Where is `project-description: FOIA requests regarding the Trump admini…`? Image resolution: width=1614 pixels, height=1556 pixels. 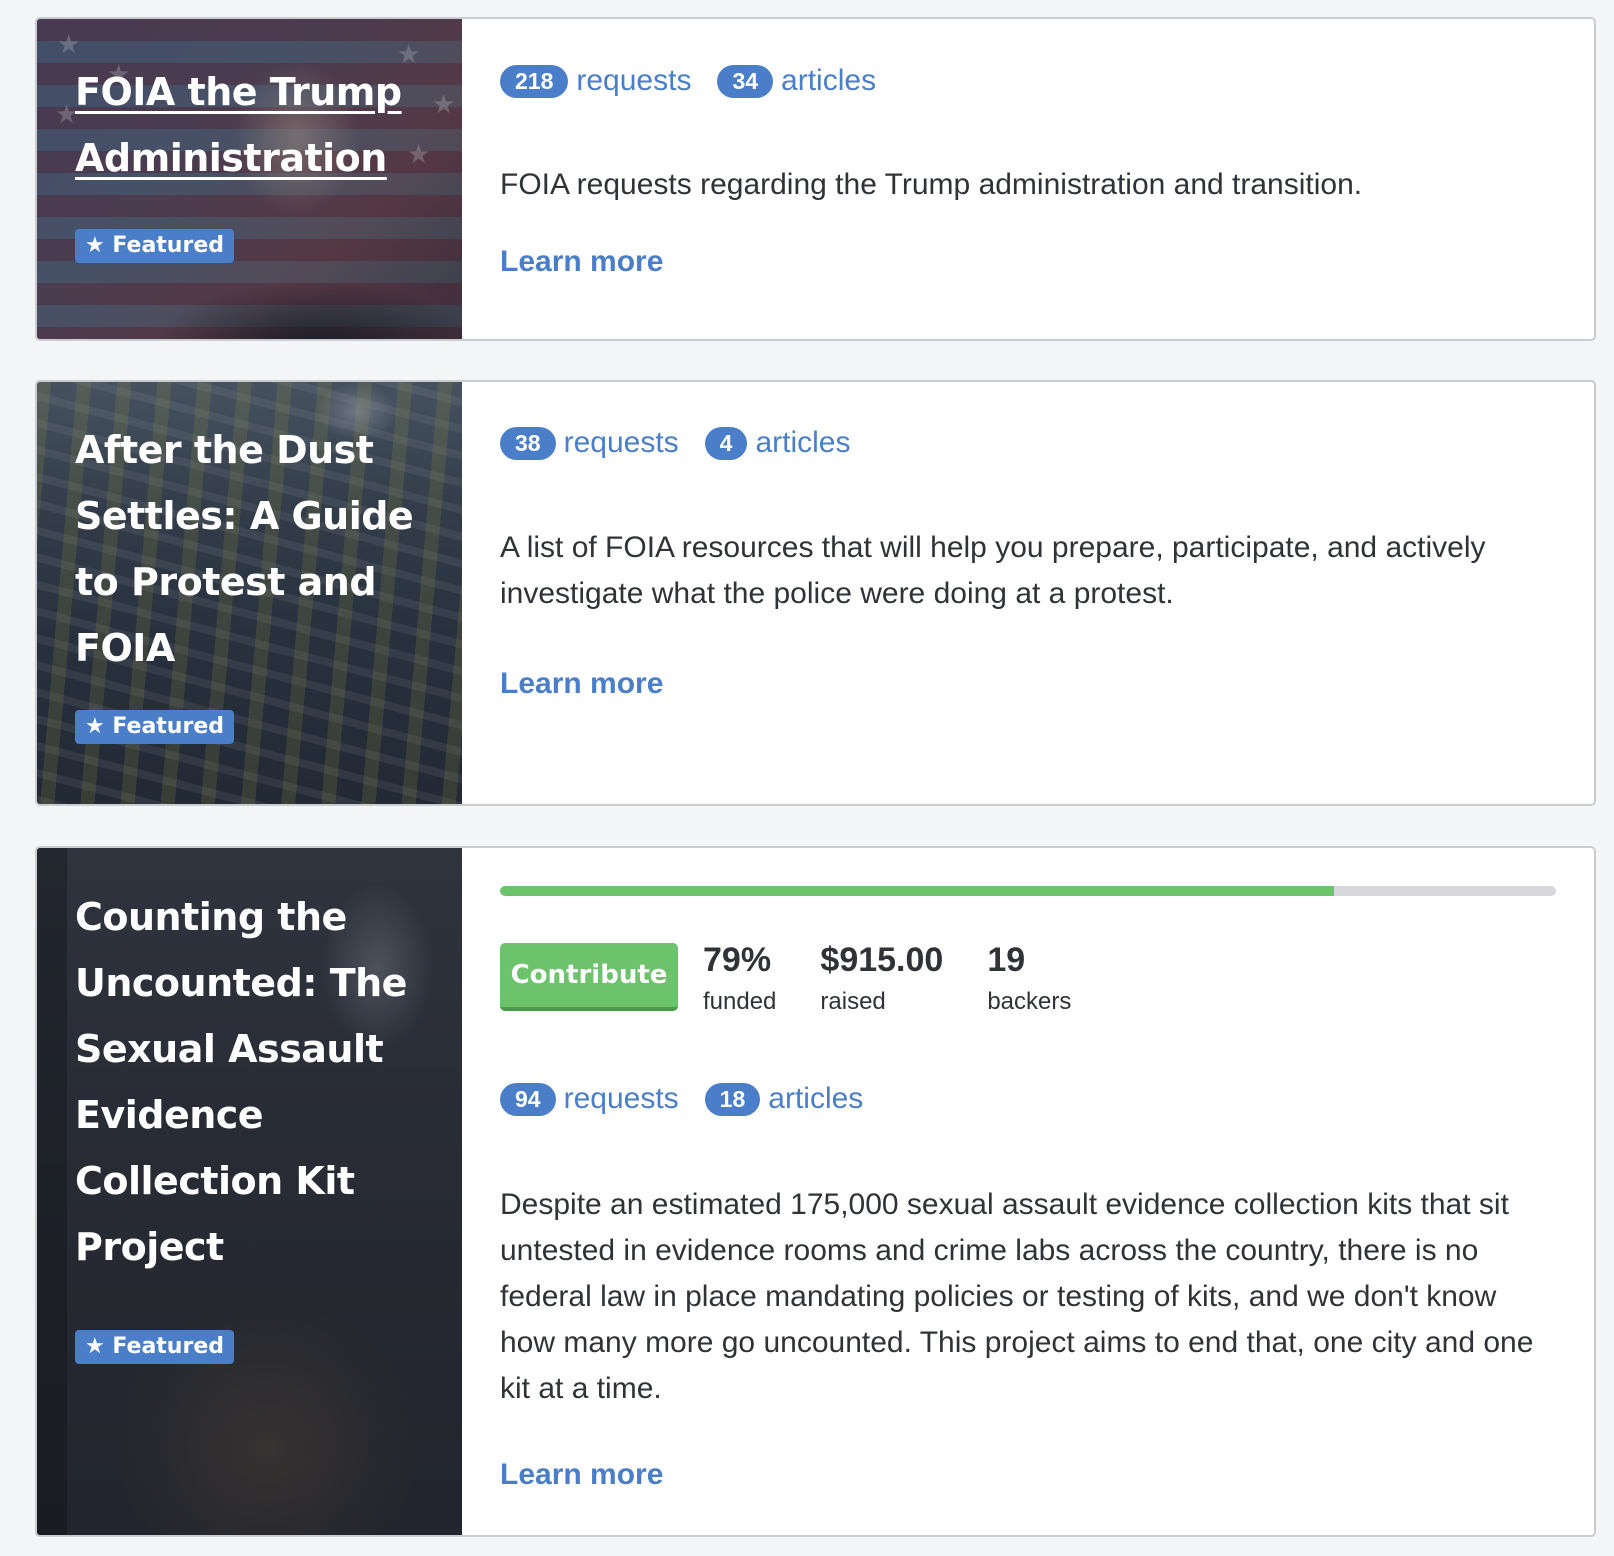 project-description: FOIA requests regarding the Trump admini… is located at coordinates (931, 184).